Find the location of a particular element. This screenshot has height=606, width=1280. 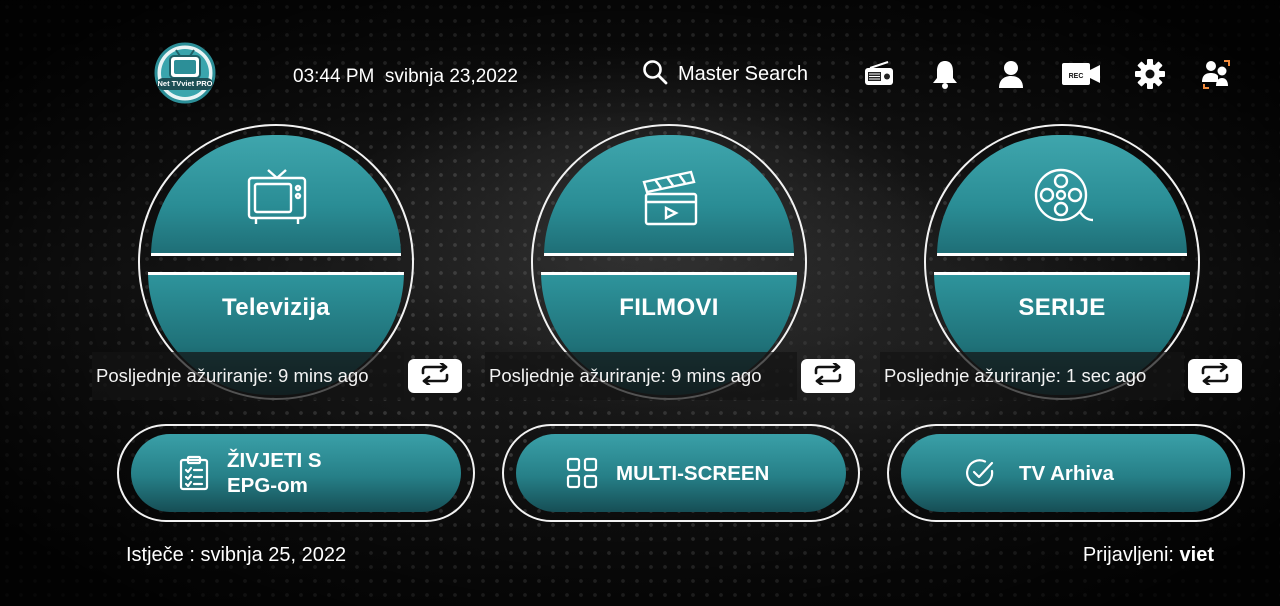

pill-inner: TV Arhiva is located at coordinates (1066, 473).